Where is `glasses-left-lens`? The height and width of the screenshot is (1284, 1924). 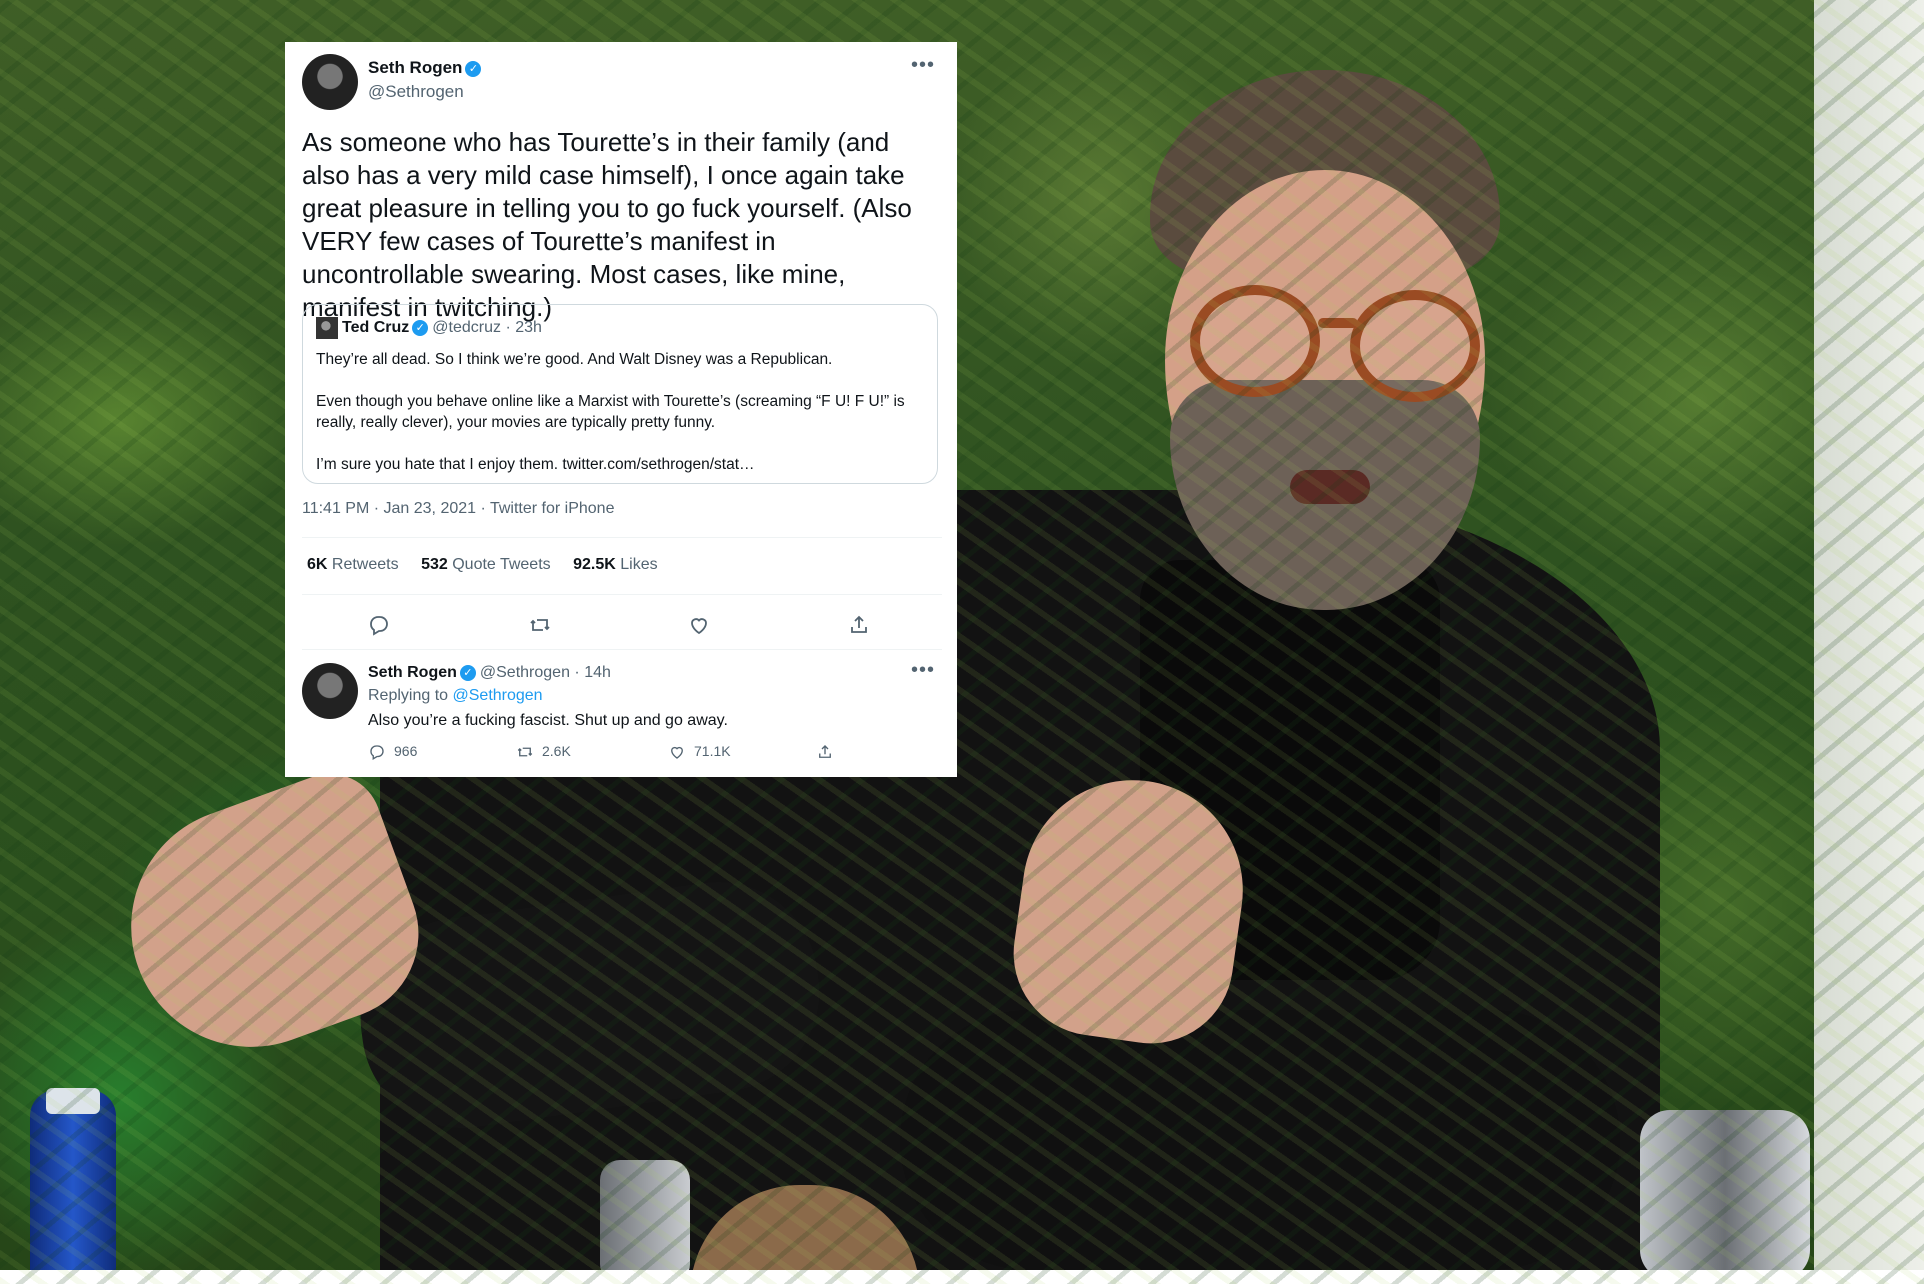 glasses-left-lens is located at coordinates (1255, 341).